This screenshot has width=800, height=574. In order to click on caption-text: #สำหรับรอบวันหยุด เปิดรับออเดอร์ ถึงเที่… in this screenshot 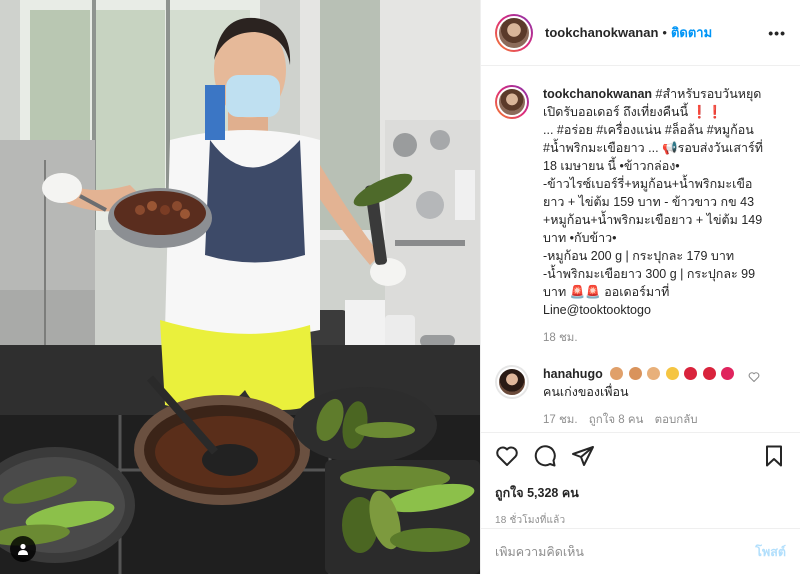, I will do `click(653, 202)`.